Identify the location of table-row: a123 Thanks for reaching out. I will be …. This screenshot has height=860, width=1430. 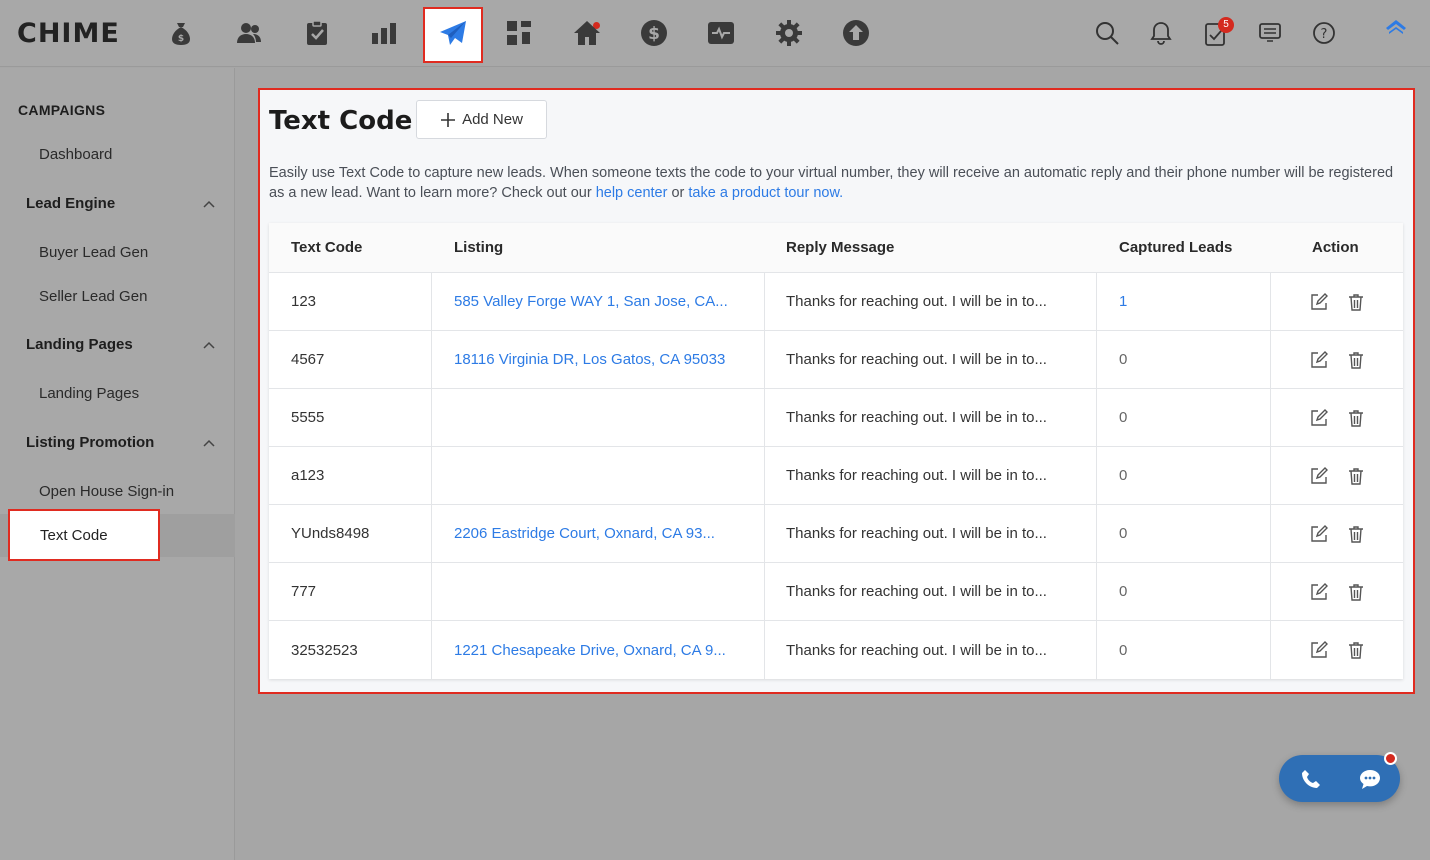
(836, 476).